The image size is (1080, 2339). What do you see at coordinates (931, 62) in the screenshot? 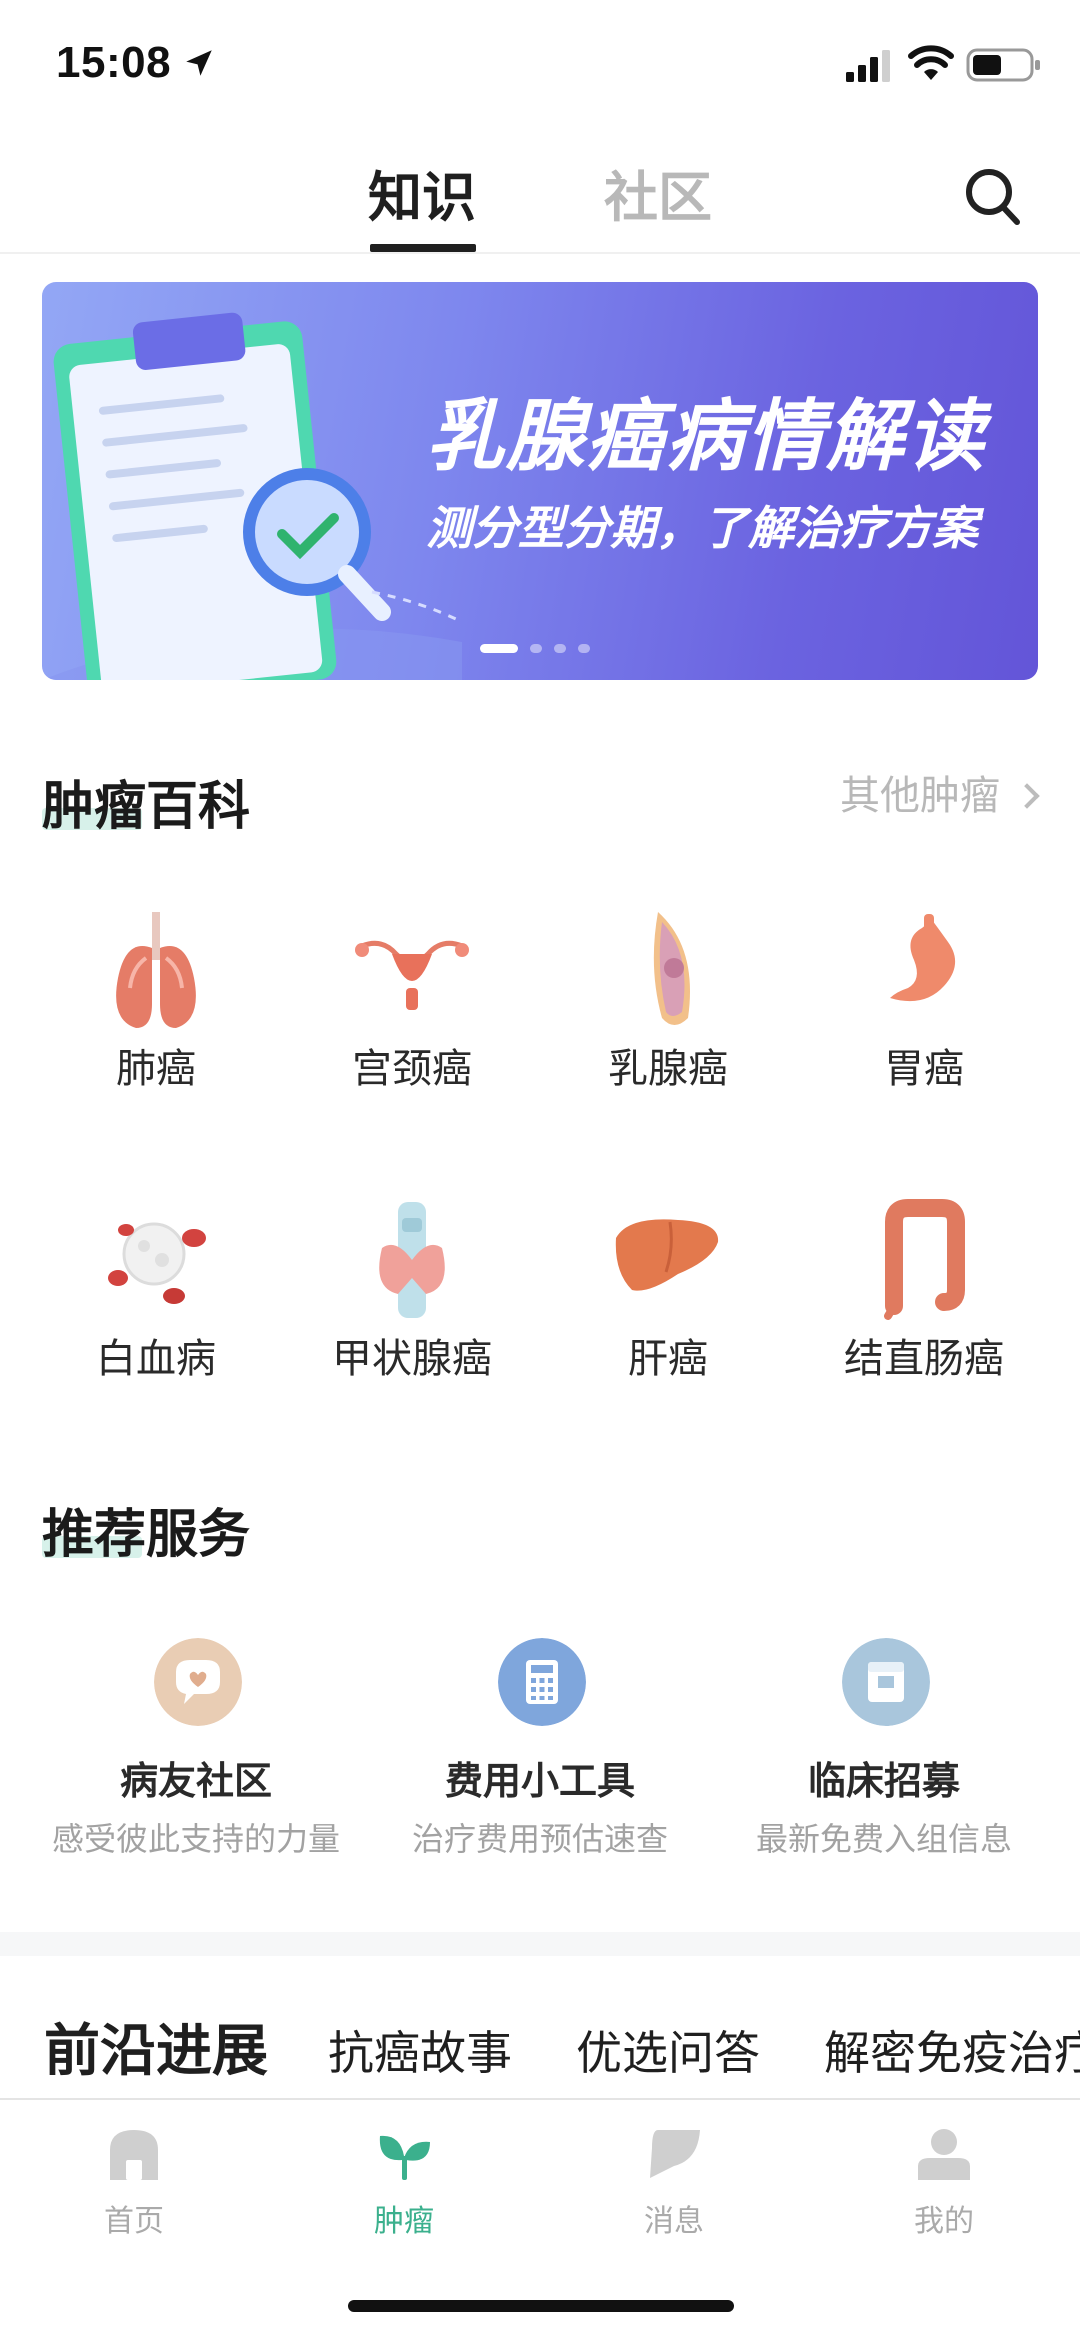
I see `wifi-icon` at bounding box center [931, 62].